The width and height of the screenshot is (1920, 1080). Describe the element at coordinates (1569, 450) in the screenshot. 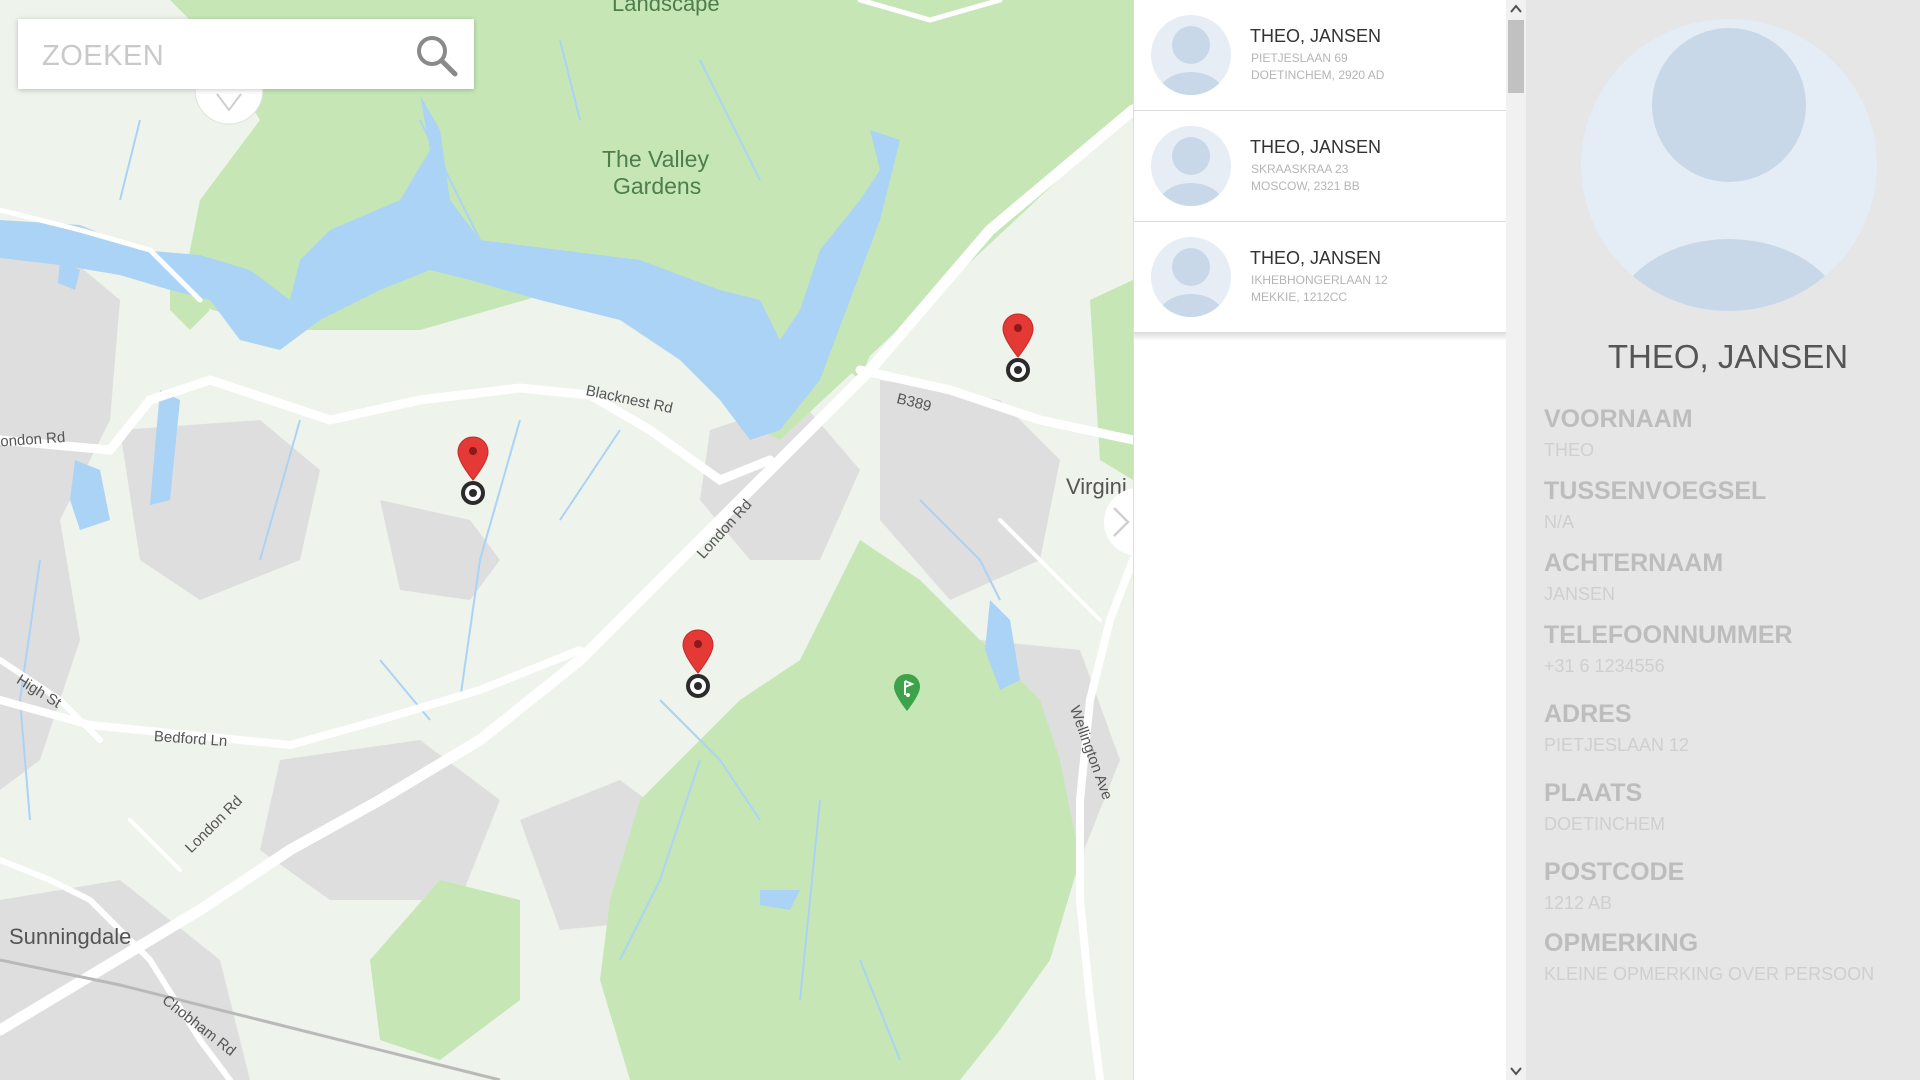

I see `field-value-voornaam: THEO` at that location.